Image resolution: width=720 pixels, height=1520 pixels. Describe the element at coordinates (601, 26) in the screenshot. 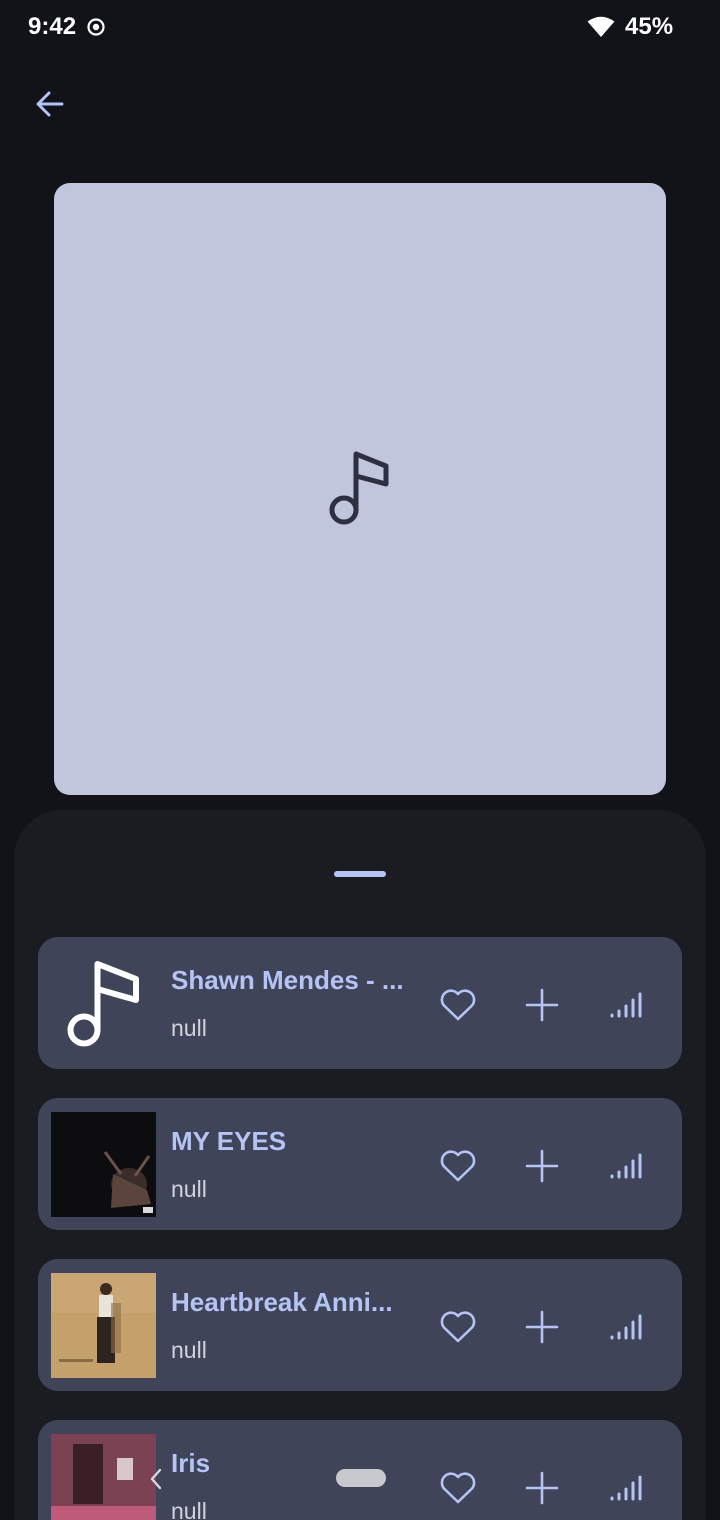

I see `wifi-icon` at that location.